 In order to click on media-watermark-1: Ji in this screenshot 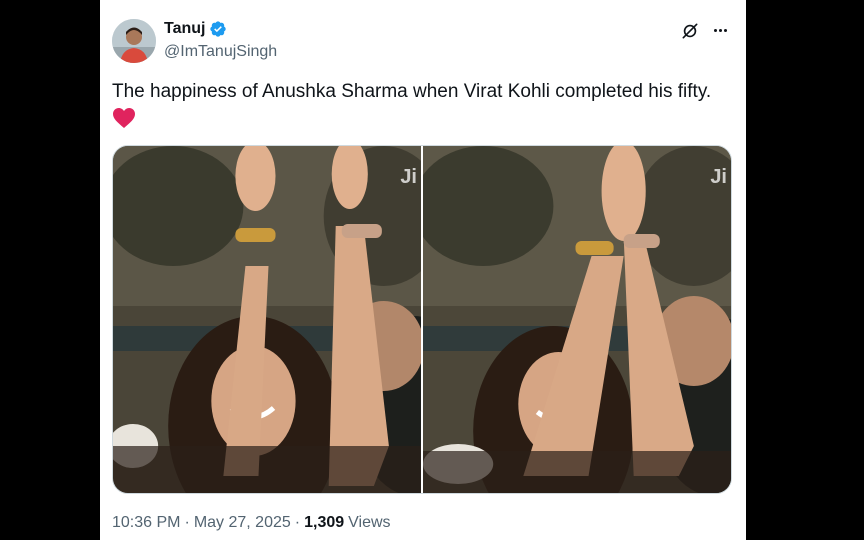, I will do `click(408, 177)`.